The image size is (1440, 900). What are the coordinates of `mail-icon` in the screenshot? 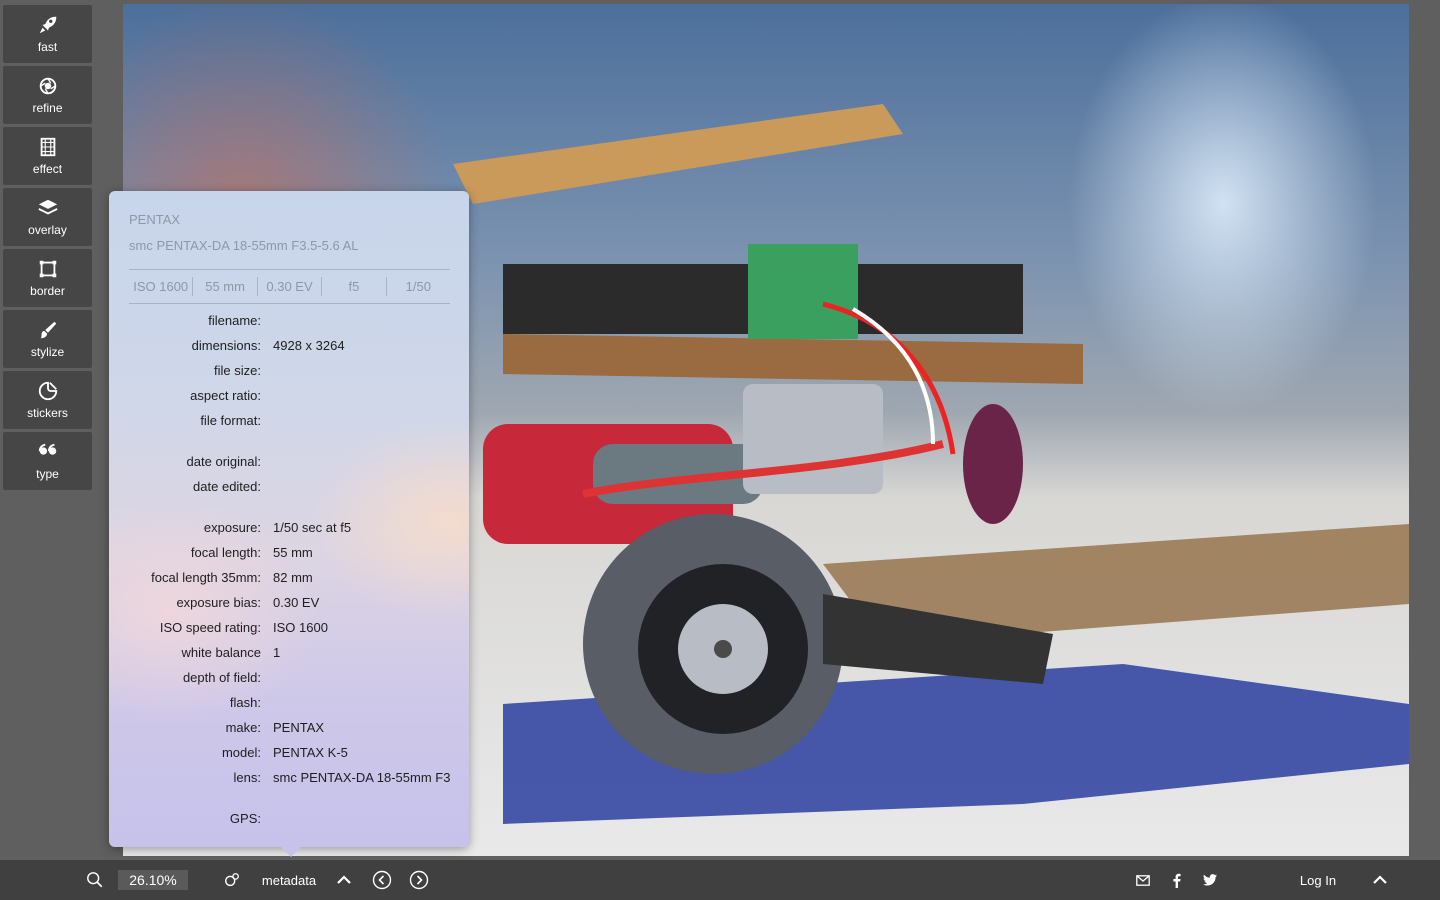 It's located at (1143, 880).